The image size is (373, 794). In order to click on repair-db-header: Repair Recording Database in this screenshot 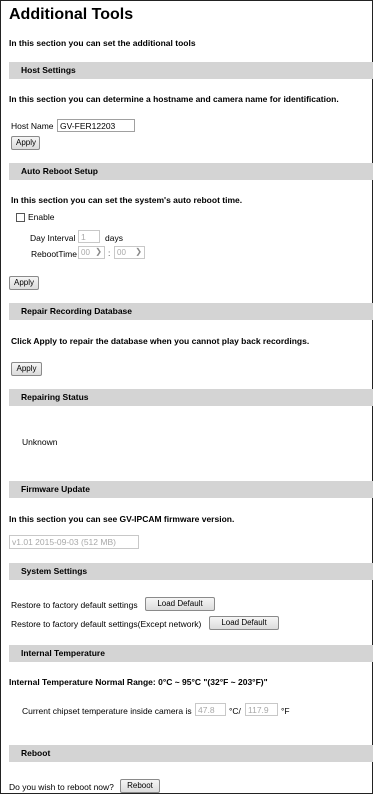, I will do `click(191, 311)`.